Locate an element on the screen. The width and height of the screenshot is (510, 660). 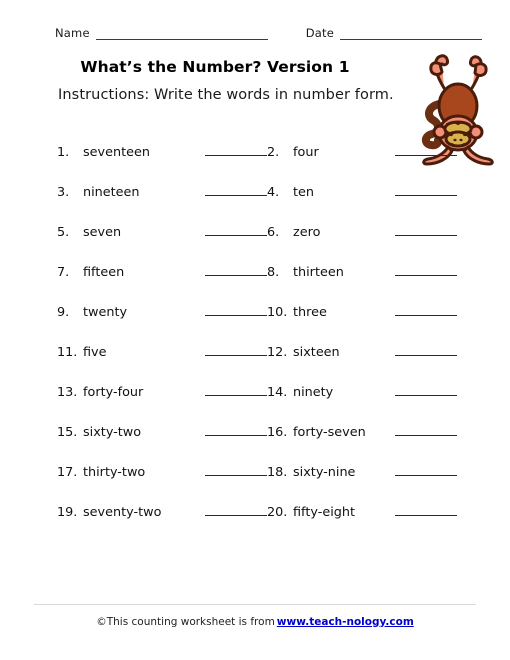
question-number: 9. is located at coordinates (63, 312).